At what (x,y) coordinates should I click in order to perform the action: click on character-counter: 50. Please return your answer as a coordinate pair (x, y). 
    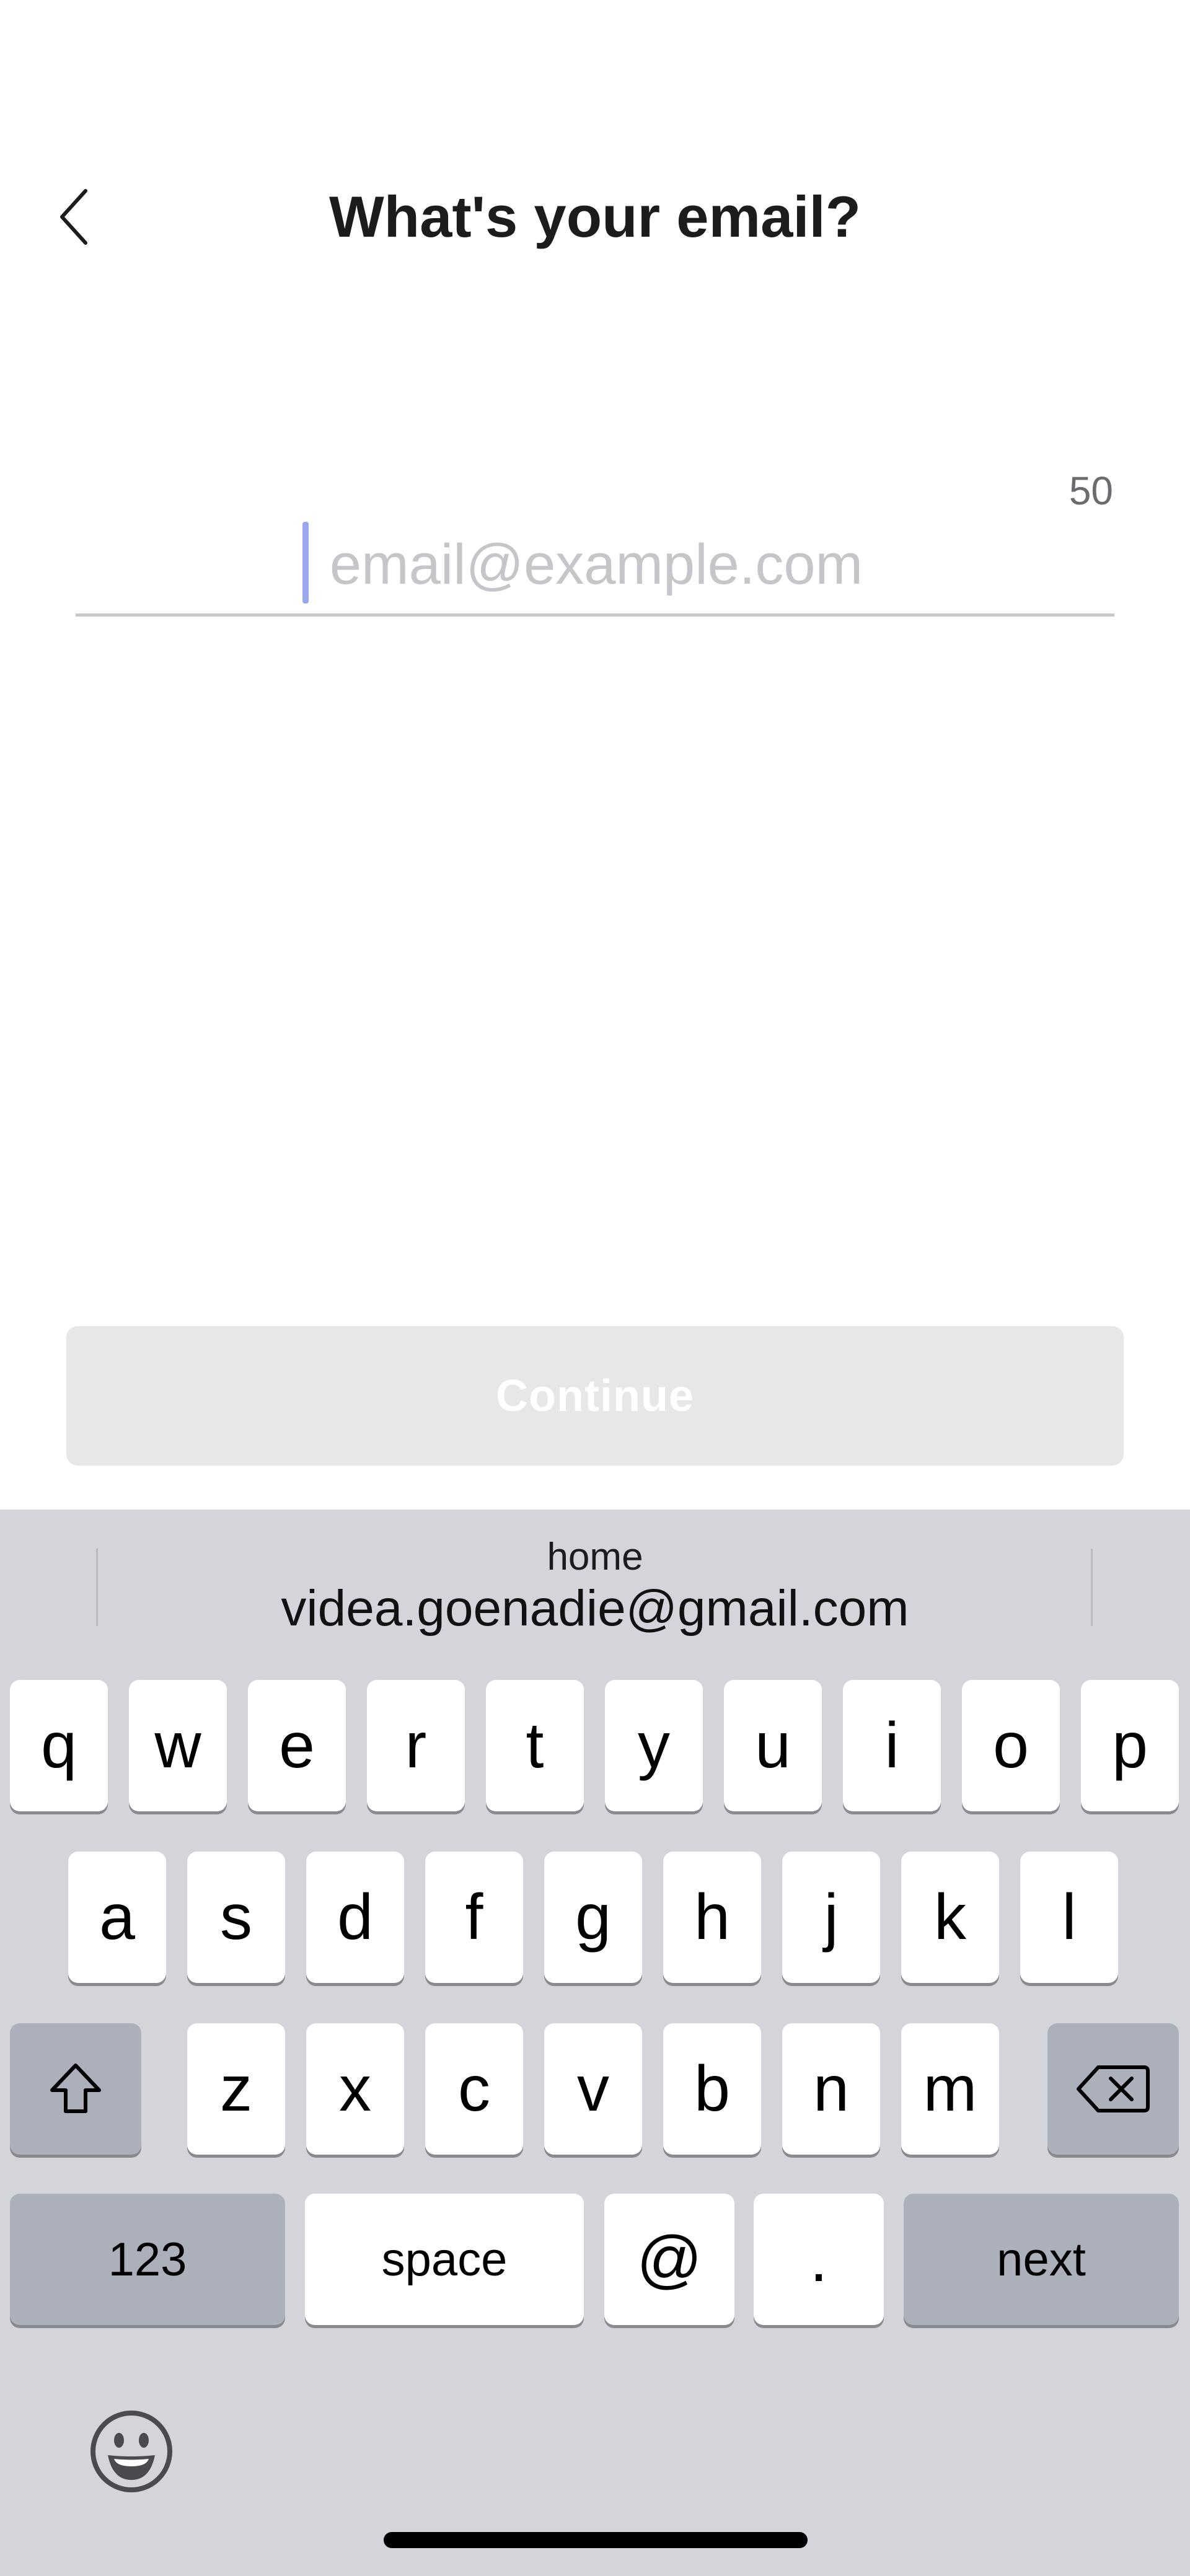
    Looking at the image, I should click on (1091, 491).